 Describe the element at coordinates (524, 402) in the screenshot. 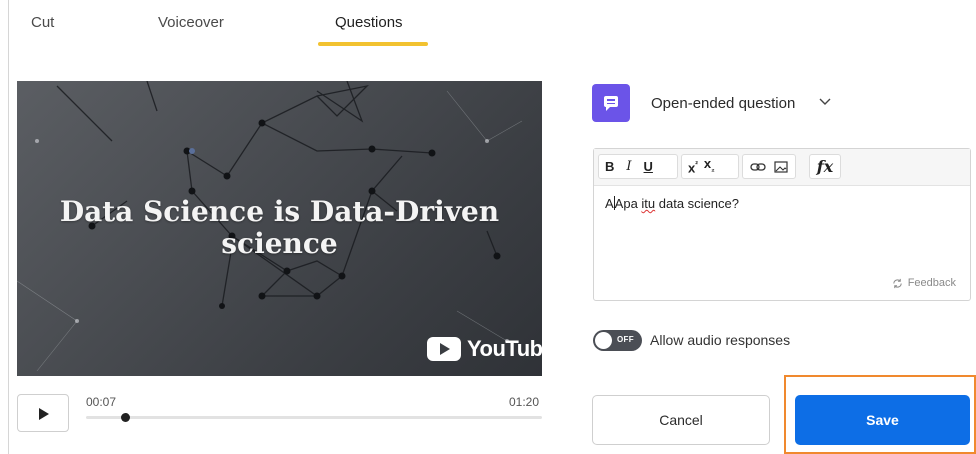

I see `total-time: 01:20` at that location.